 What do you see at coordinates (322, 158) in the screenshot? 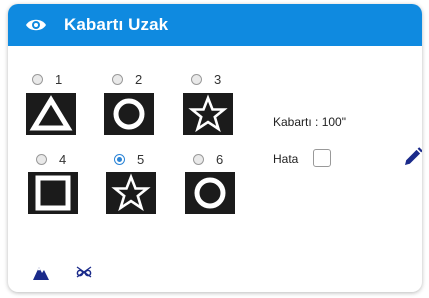
I see `hata-checkbox` at bounding box center [322, 158].